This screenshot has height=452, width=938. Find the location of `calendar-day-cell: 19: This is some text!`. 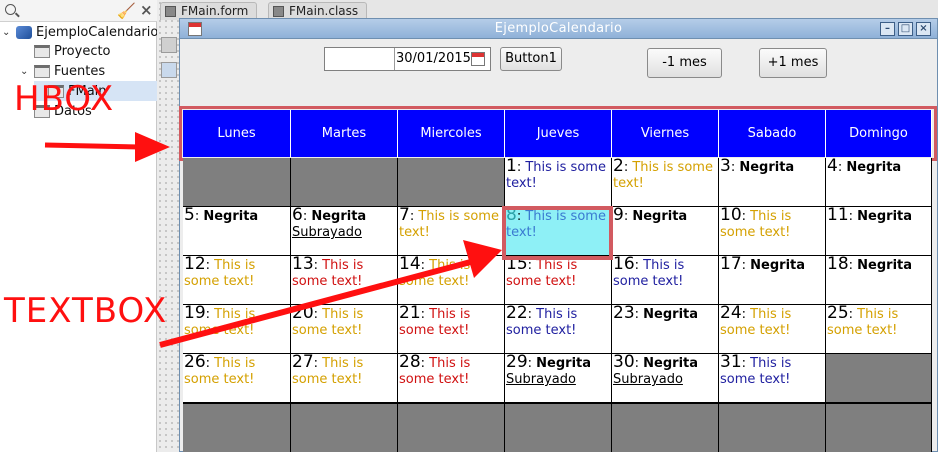

calendar-day-cell: 19: This is some text! is located at coordinates (237, 329).